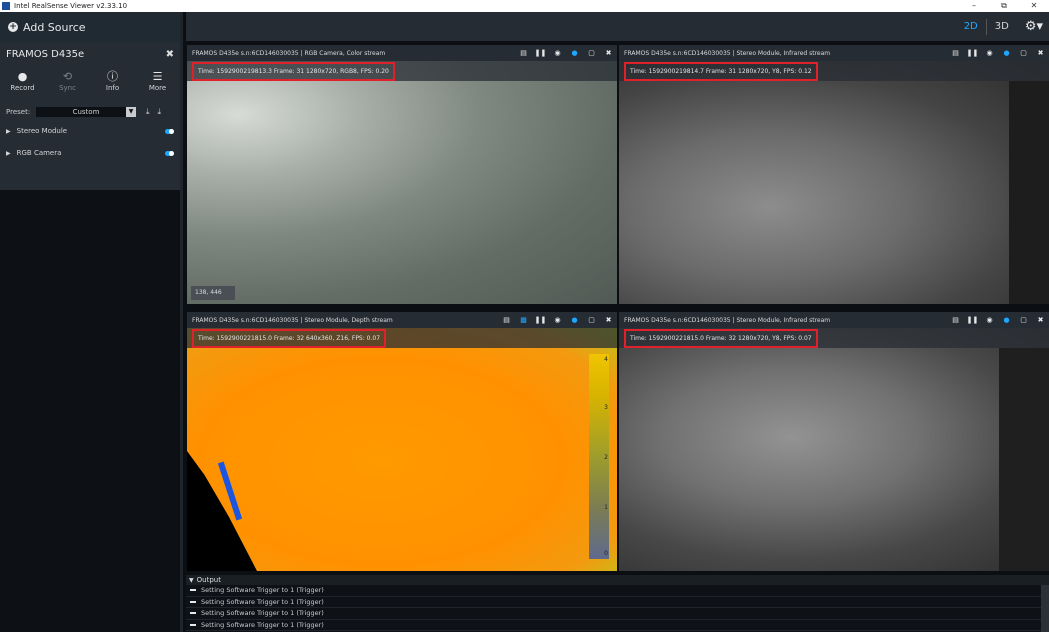 The height and width of the screenshot is (632, 1049). Describe the element at coordinates (606, 457) in the screenshot. I see `colorbar-tick: 2` at that location.